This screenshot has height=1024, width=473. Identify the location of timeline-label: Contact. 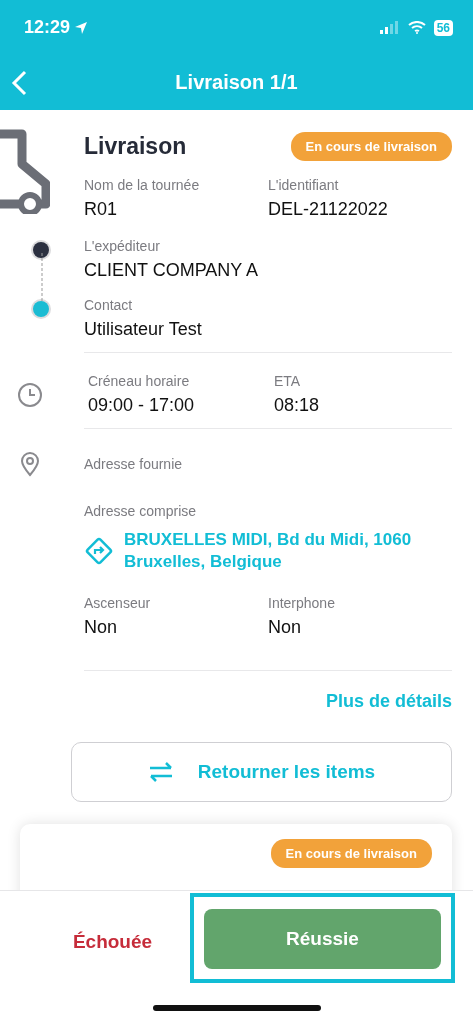
(109, 305).